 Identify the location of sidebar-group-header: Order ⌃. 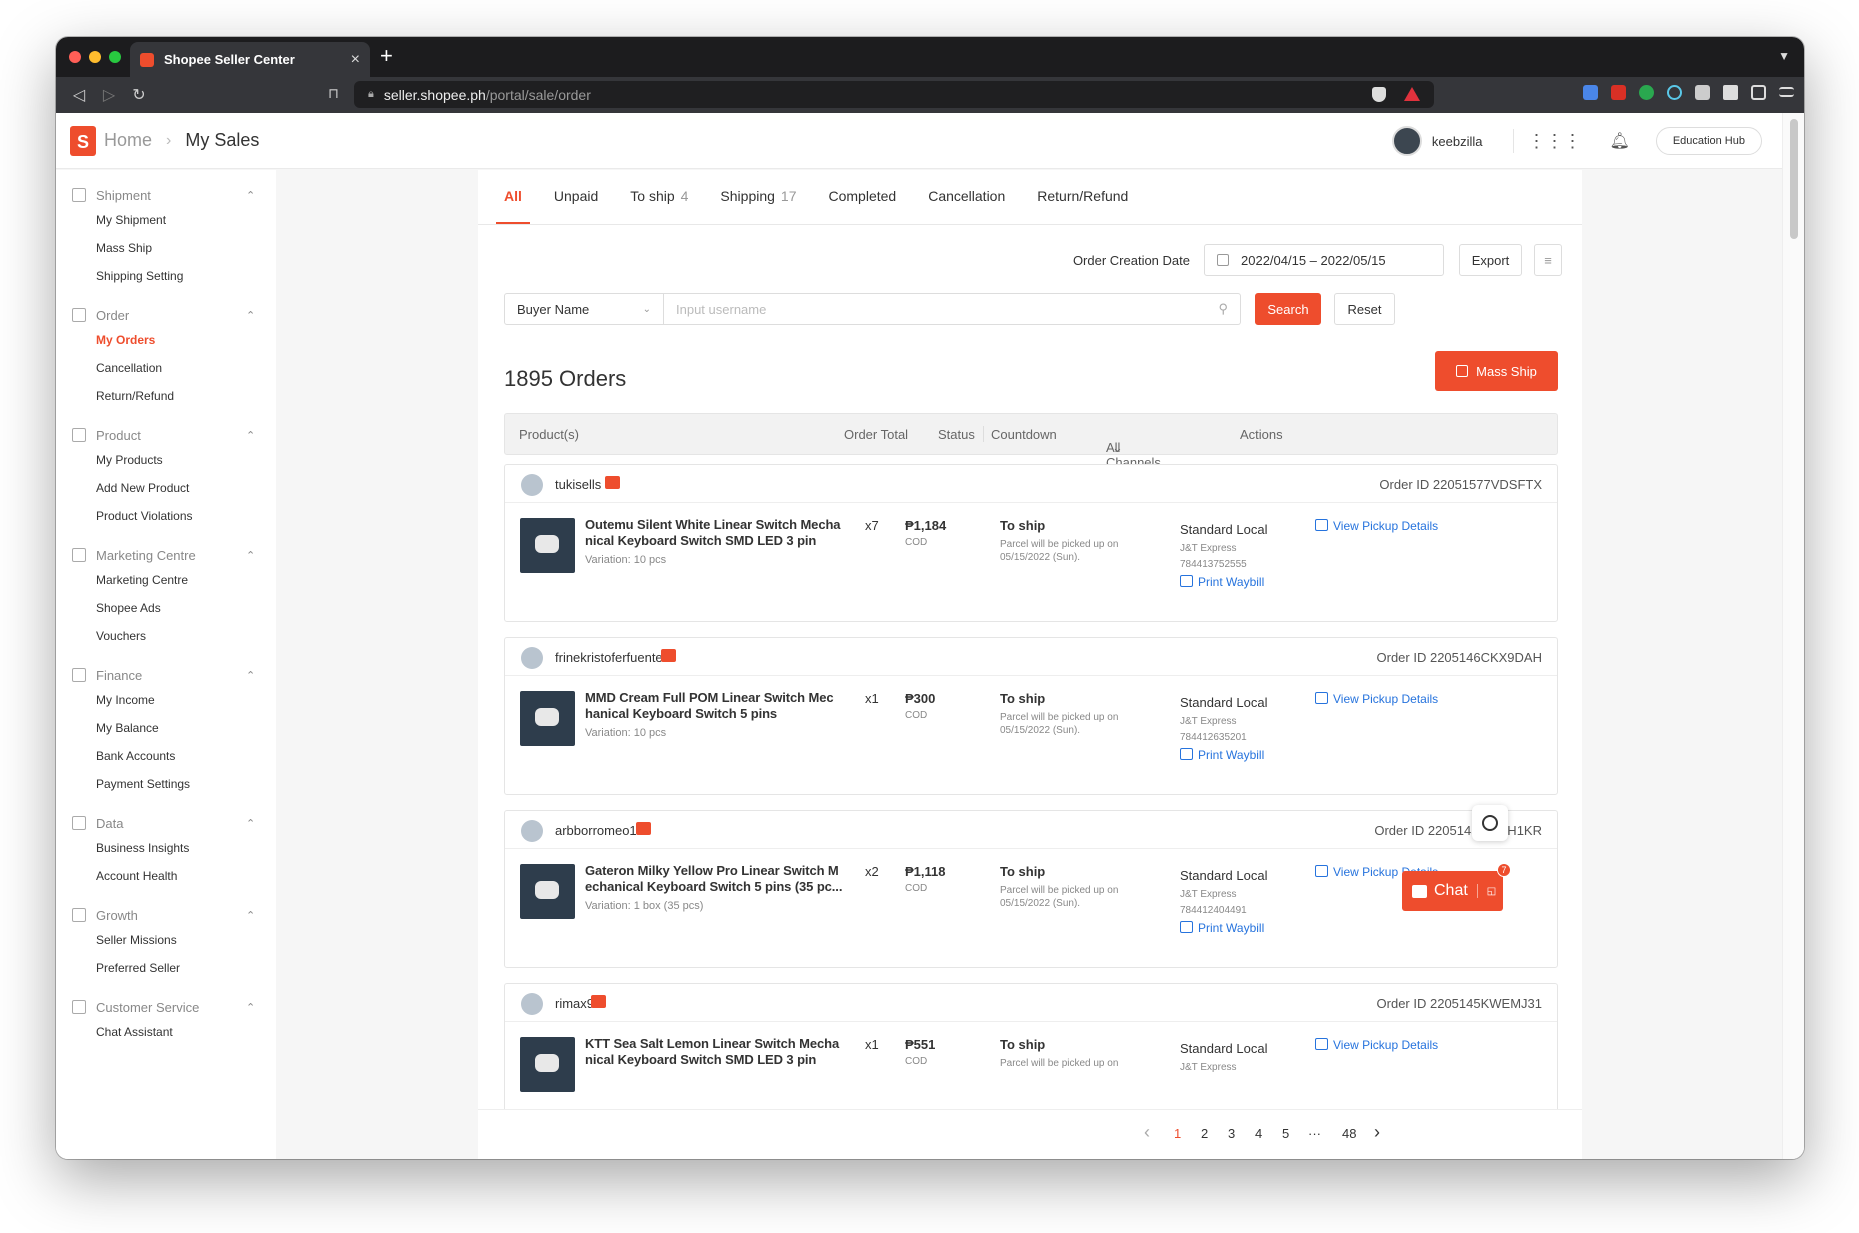
(166, 315).